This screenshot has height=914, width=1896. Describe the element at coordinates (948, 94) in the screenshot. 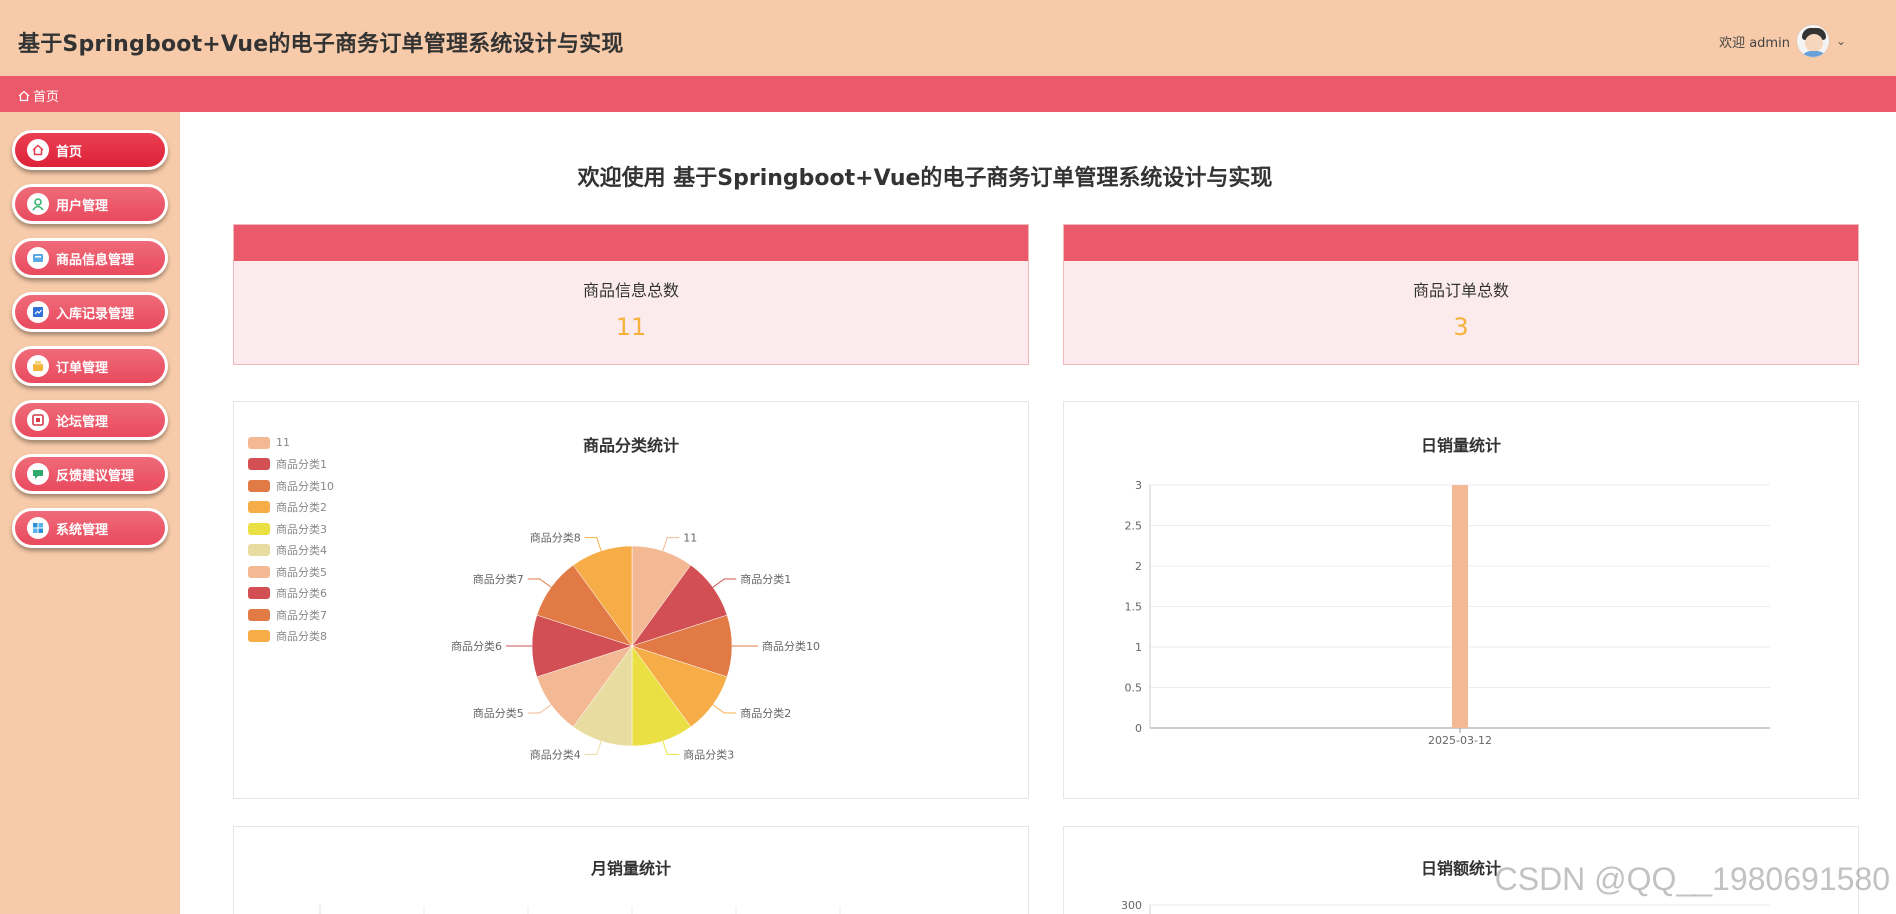

I see `breadcrumb-bar: 首页` at that location.